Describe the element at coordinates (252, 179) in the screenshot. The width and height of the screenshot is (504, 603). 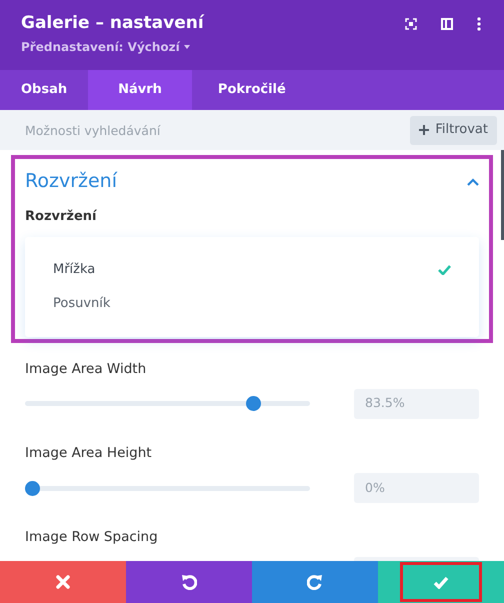
I see `section-header: Rozvržení` at that location.